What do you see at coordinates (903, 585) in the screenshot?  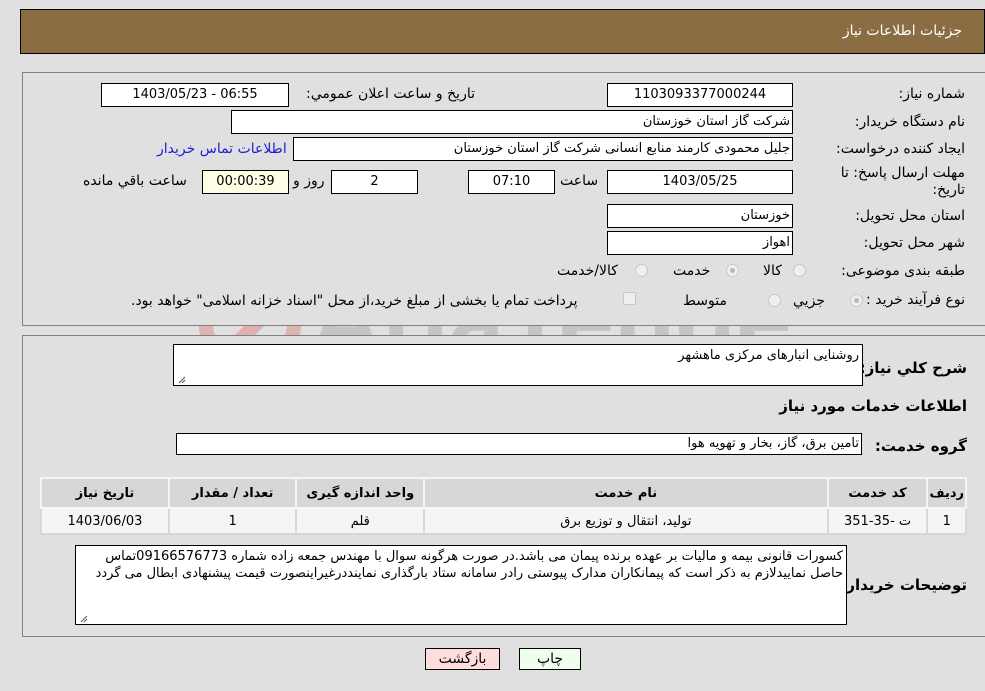 I see `buyer-notes-label: توضیحات خریدار:` at bounding box center [903, 585].